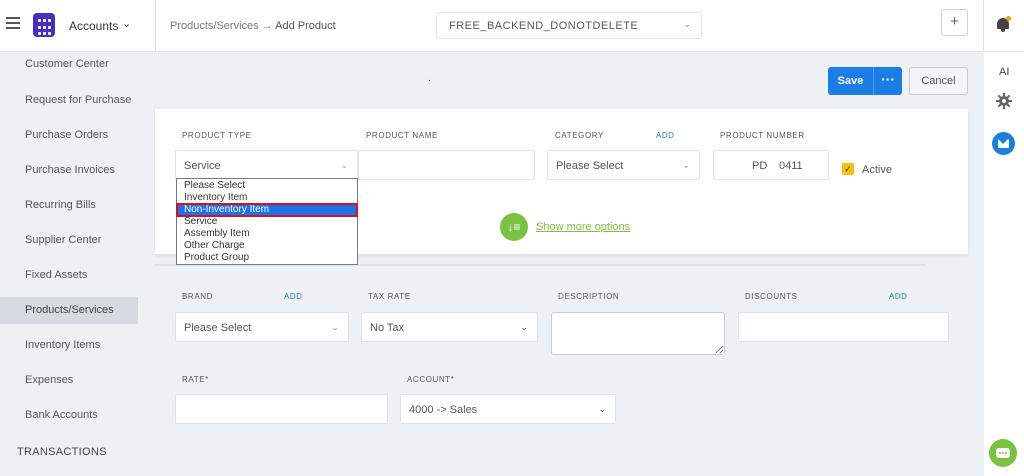 Image resolution: width=1024 pixels, height=476 pixels. What do you see at coordinates (60, 205) in the screenshot?
I see `sidebar-item-label: Recurring Bills` at bounding box center [60, 205].